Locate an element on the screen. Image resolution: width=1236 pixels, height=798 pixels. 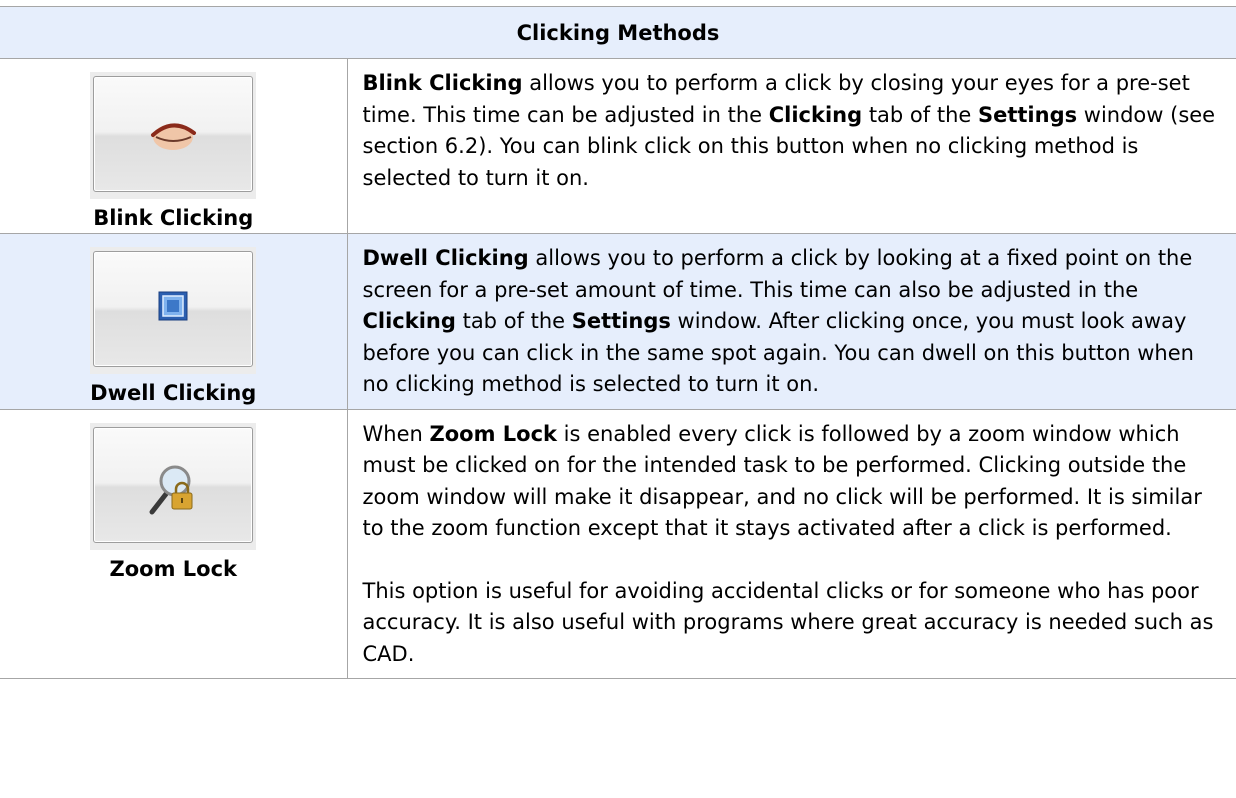
bold-term: Blink Clicking is located at coordinates (442, 83).